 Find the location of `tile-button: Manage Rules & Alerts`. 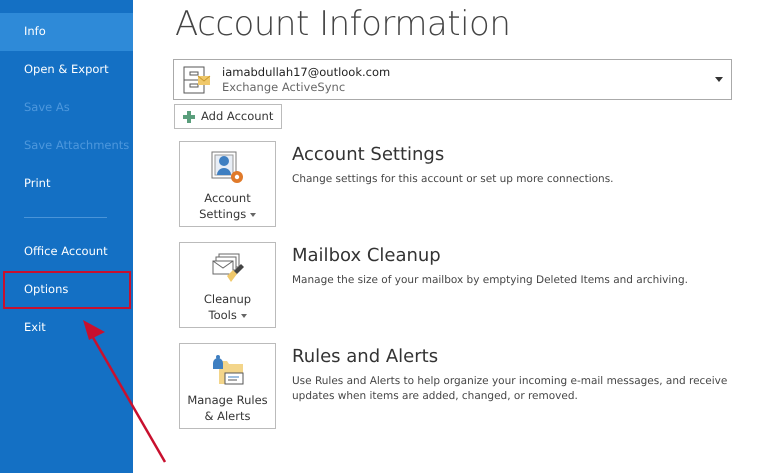

tile-button: Manage Rules & Alerts is located at coordinates (227, 386).